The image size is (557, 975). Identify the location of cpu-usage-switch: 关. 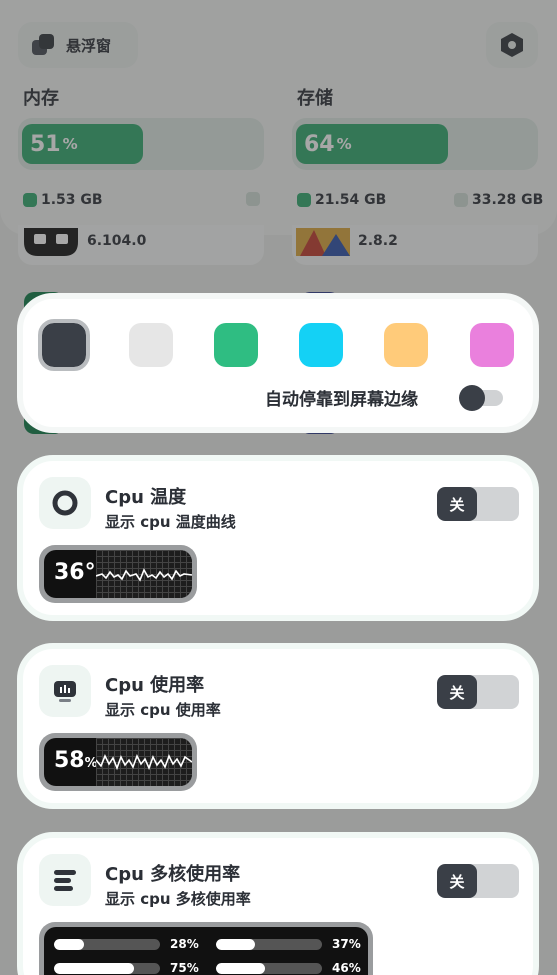
(478, 692).